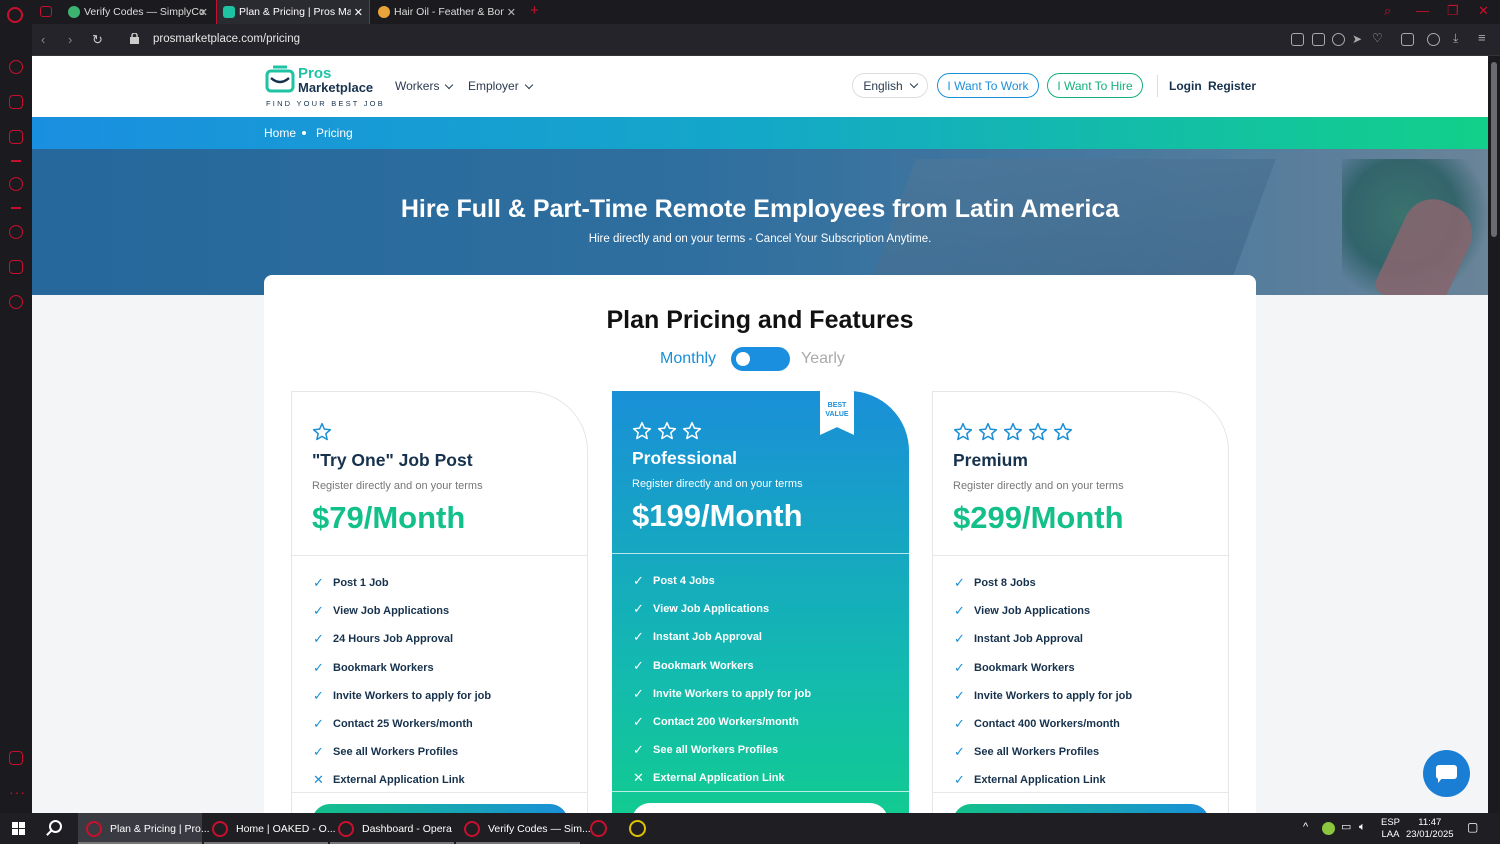 The height and width of the screenshot is (844, 1500). Describe the element at coordinates (16, 67) in the screenshot. I see `speed-dial-icon` at that location.